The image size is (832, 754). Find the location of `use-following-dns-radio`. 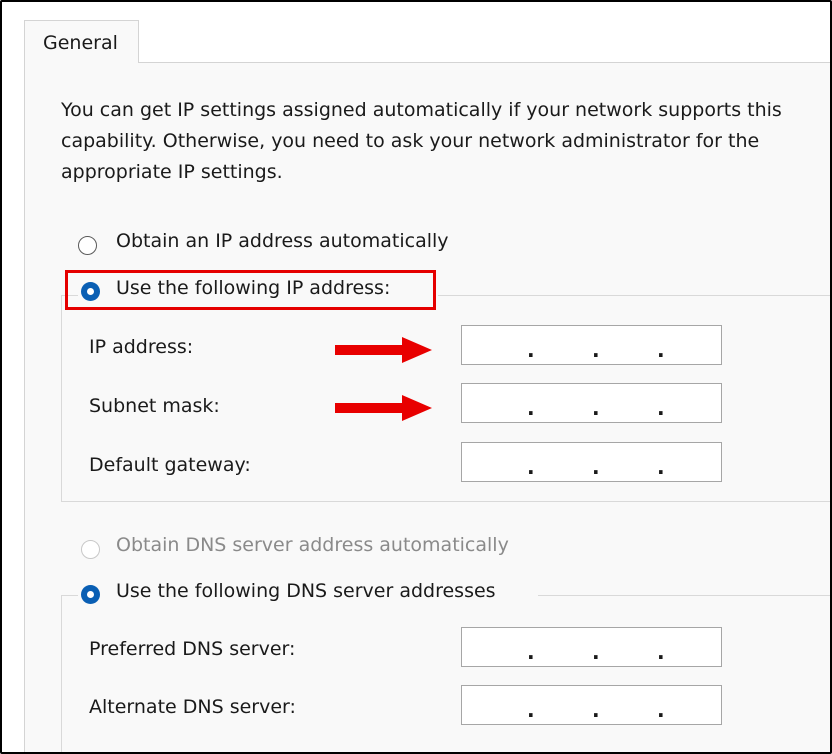

use-following-dns-radio is located at coordinates (90, 594).